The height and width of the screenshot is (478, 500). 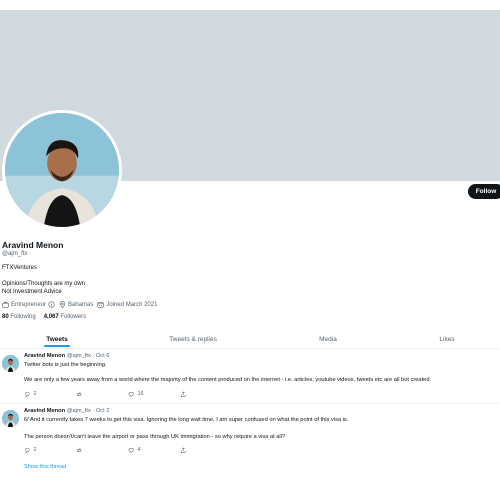 I want to click on tab-tweets-and-replies: Tweets & replies, so click(x=193, y=339).